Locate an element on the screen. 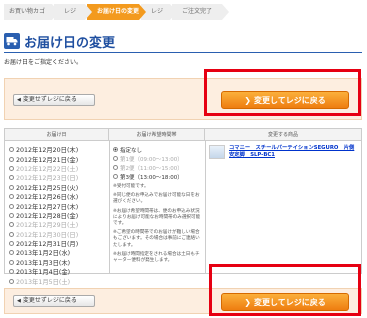 The height and width of the screenshot is (318, 367). date-label: 2012年12月25日(火) is located at coordinates (47, 188).